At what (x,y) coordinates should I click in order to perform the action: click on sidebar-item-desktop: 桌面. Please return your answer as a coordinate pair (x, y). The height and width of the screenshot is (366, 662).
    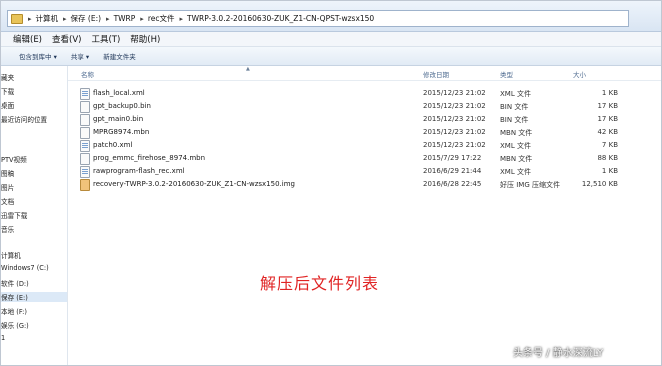
    Looking at the image, I should click on (7, 105).